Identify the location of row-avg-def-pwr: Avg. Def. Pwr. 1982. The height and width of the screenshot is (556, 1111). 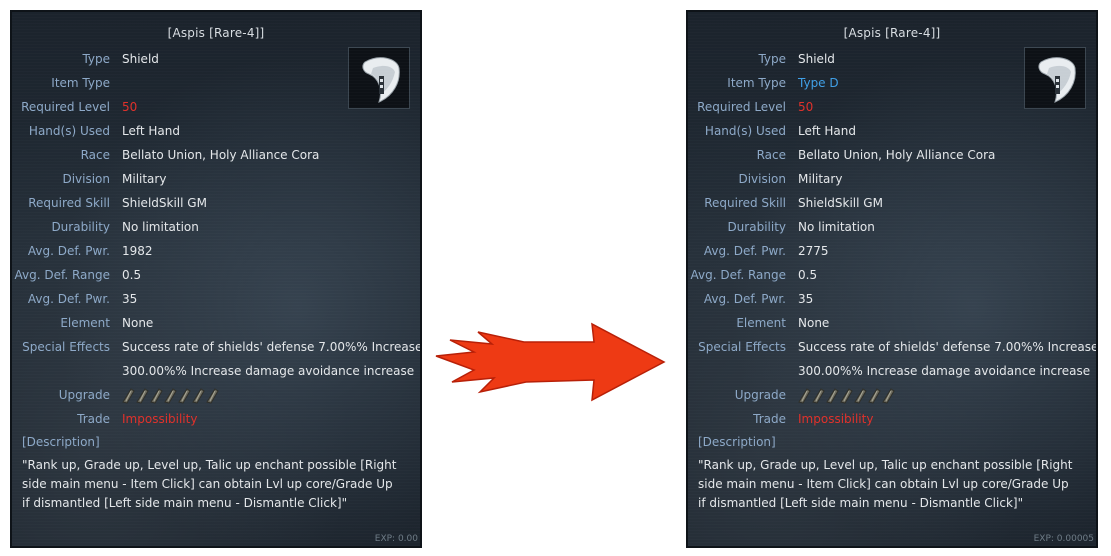
(90, 251).